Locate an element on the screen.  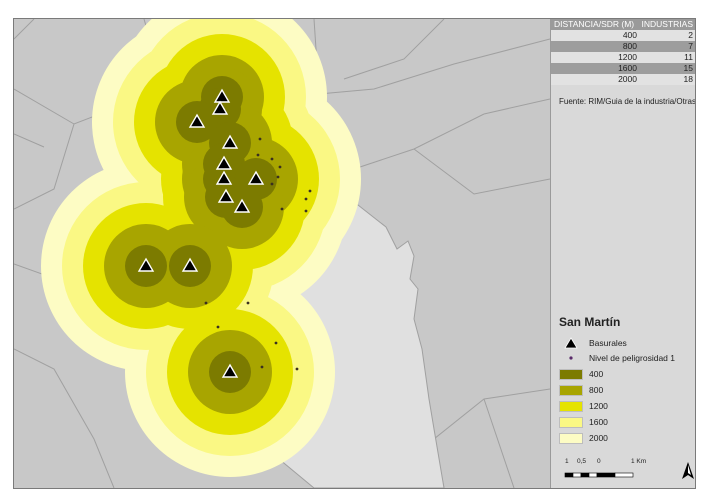
row-count: 2 is located at coordinates (690, 35).